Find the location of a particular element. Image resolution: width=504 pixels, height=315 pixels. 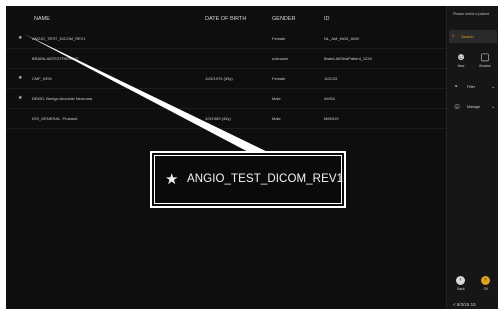

search-label: Search is located at coordinates (467, 36).